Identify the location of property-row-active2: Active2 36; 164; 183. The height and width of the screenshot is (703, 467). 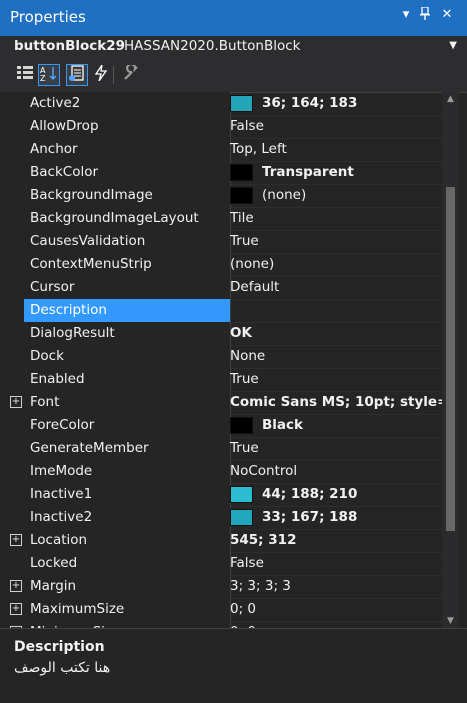
(221, 104).